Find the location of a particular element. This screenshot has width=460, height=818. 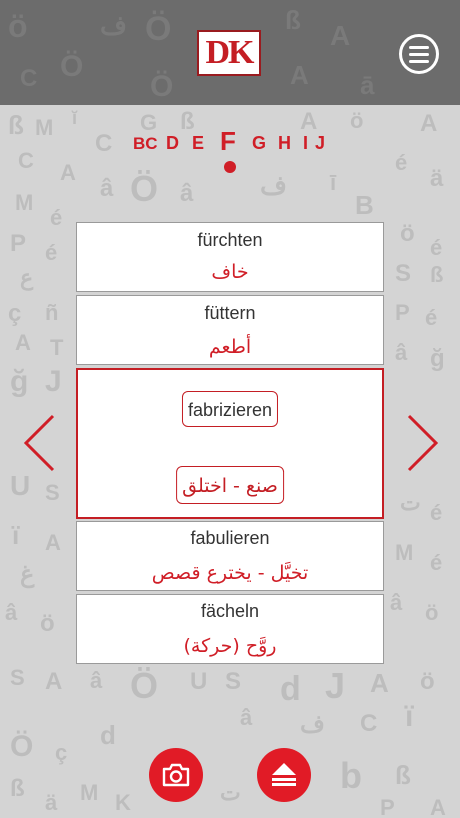

german-word: füttern is located at coordinates (230, 313).